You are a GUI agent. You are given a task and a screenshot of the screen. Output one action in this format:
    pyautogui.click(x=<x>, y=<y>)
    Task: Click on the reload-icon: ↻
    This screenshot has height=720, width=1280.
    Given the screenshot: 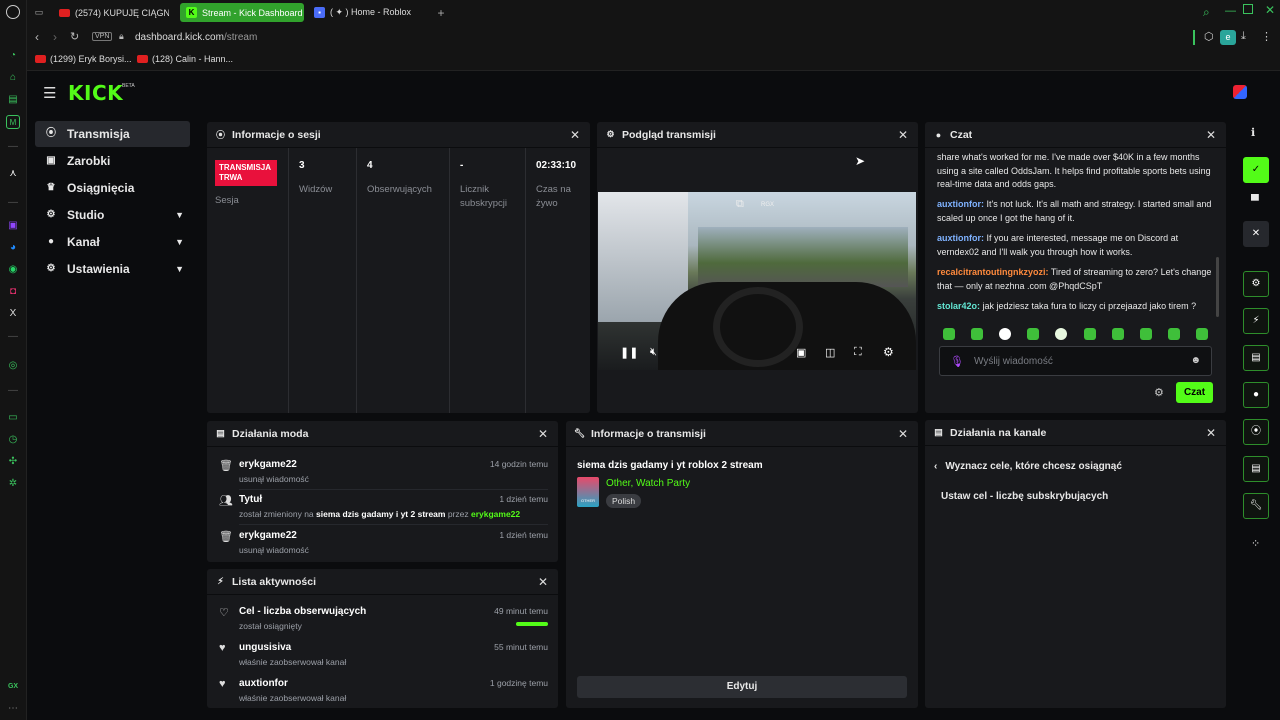 What is the action you would take?
    pyautogui.click(x=74, y=36)
    